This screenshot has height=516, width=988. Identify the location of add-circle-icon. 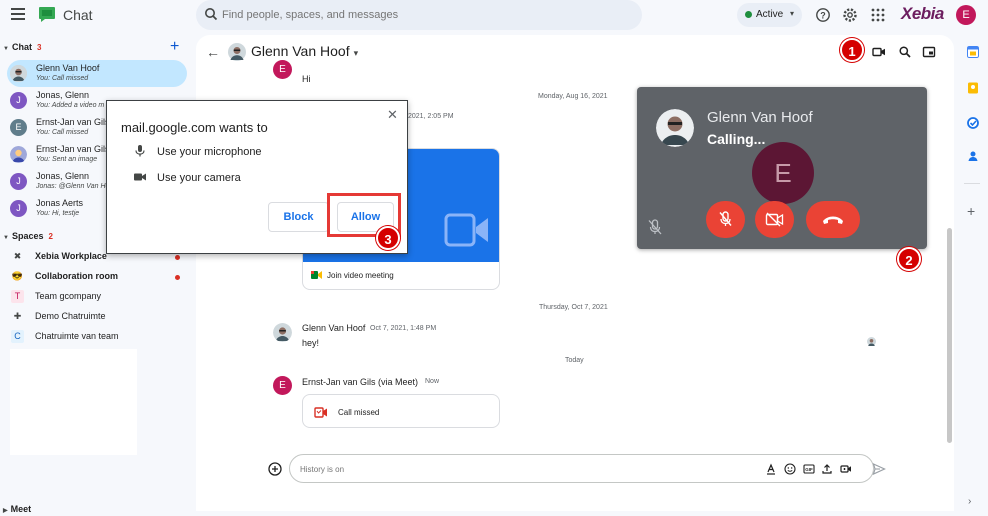
(275, 469).